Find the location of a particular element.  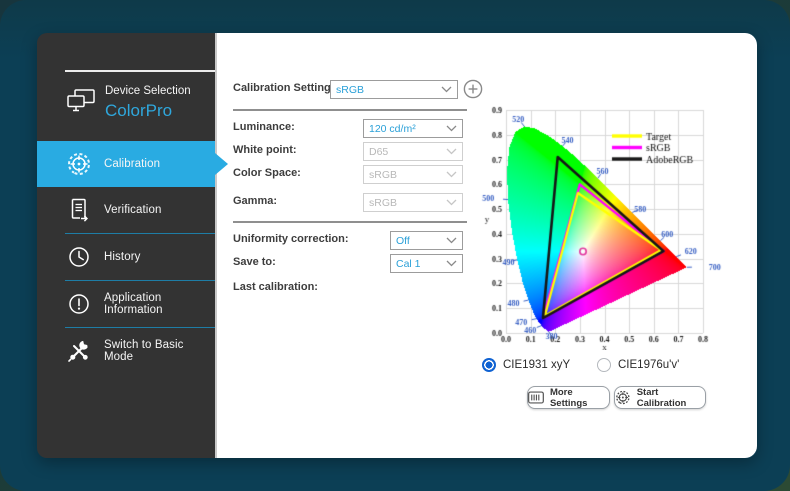

device-name: ColorPro is located at coordinates (139, 110).